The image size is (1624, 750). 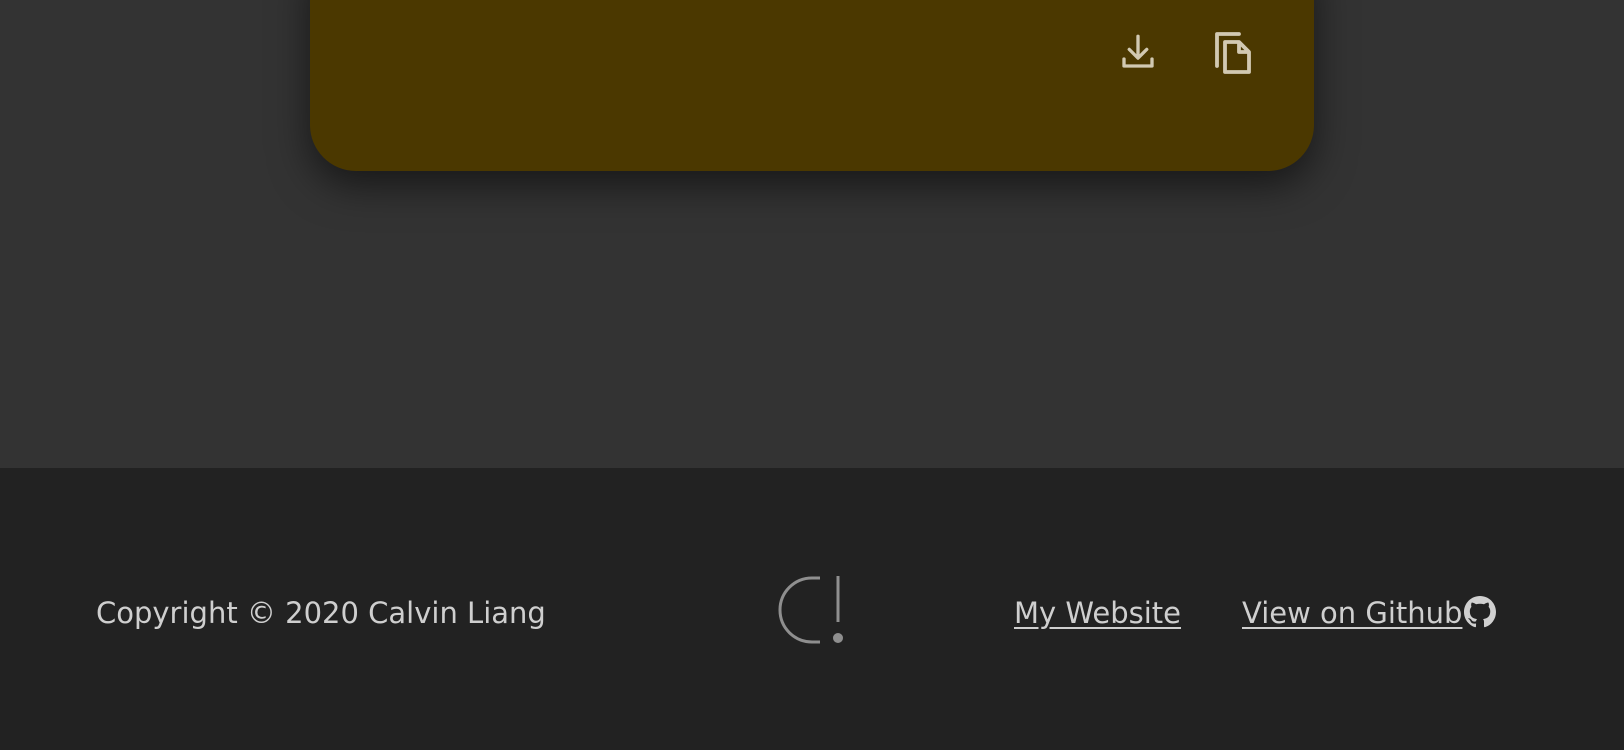 What do you see at coordinates (1352, 613) in the screenshot?
I see `view-on-github-link: View on Github` at bounding box center [1352, 613].